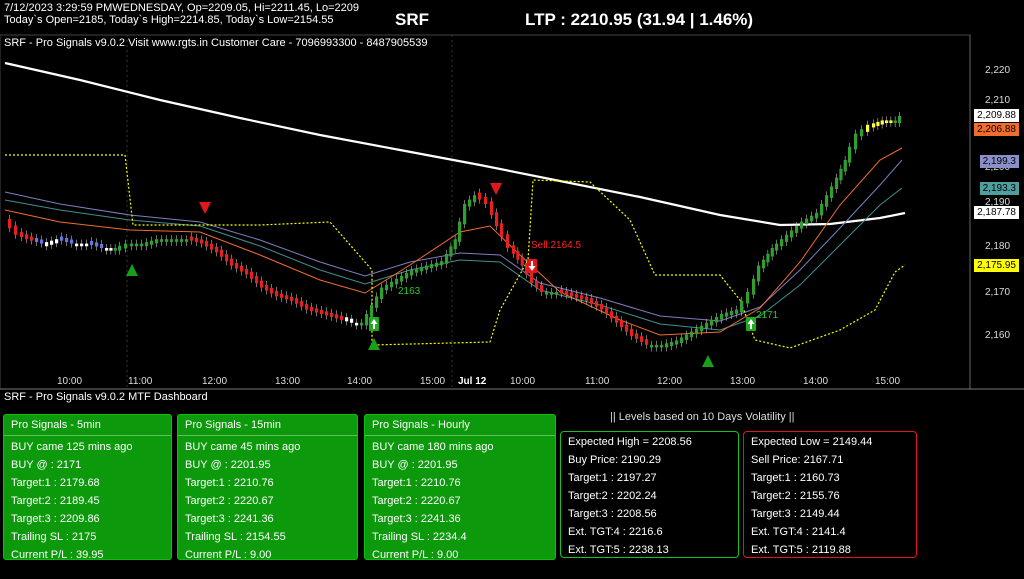 This screenshot has width=1024, height=579. I want to click on y-tick: 2,220, so click(998, 70).